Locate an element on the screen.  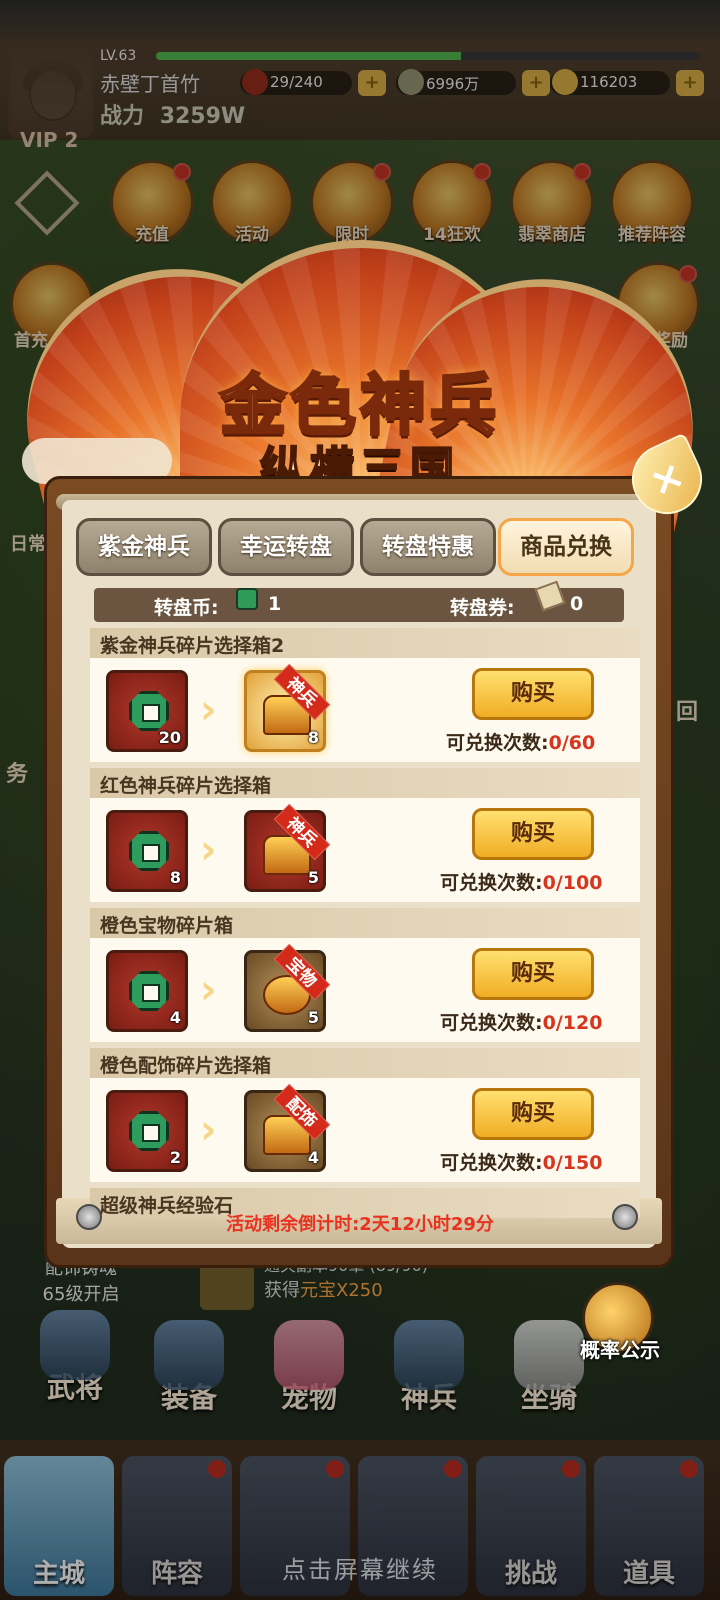
exchange-item-name: 橙色配饰碎片选择箱 is located at coordinates (186, 1066).